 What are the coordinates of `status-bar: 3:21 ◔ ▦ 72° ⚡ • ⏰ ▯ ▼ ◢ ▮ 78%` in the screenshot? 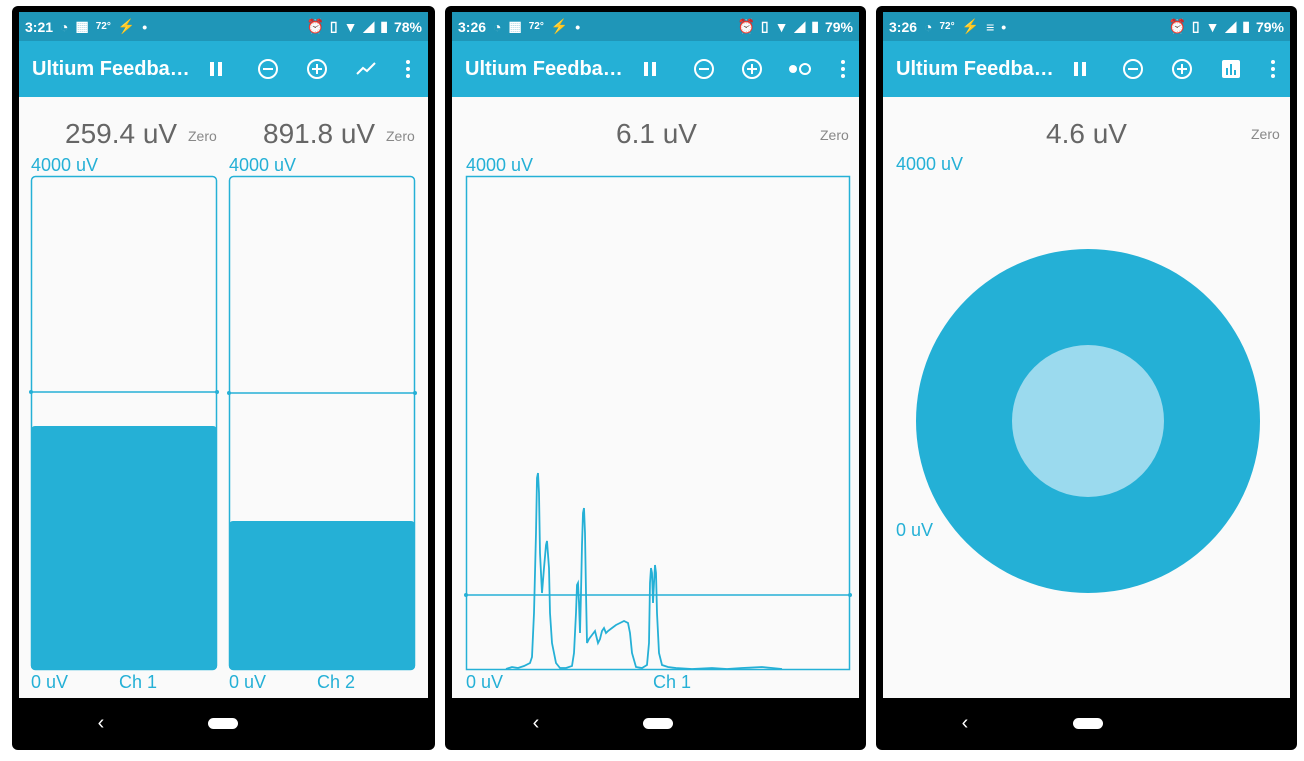 It's located at (223, 26).